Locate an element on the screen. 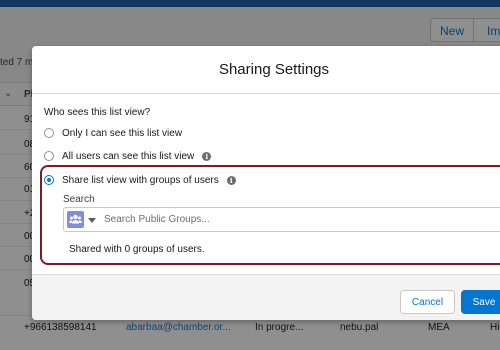  option-share-groups-text: Share list view with groups of users is located at coordinates (140, 180).